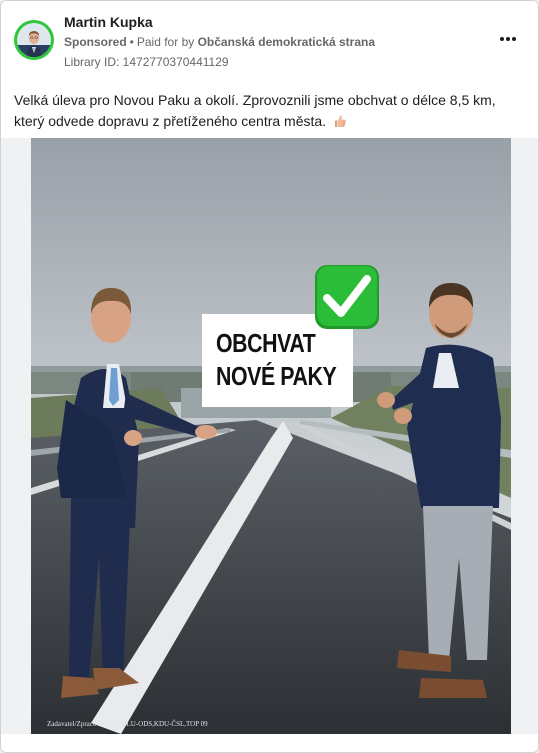 This screenshot has height=753, width=539. What do you see at coordinates (276, 376) in the screenshot?
I see `sign-line-2: NOVÉ PAKY` at bounding box center [276, 376].